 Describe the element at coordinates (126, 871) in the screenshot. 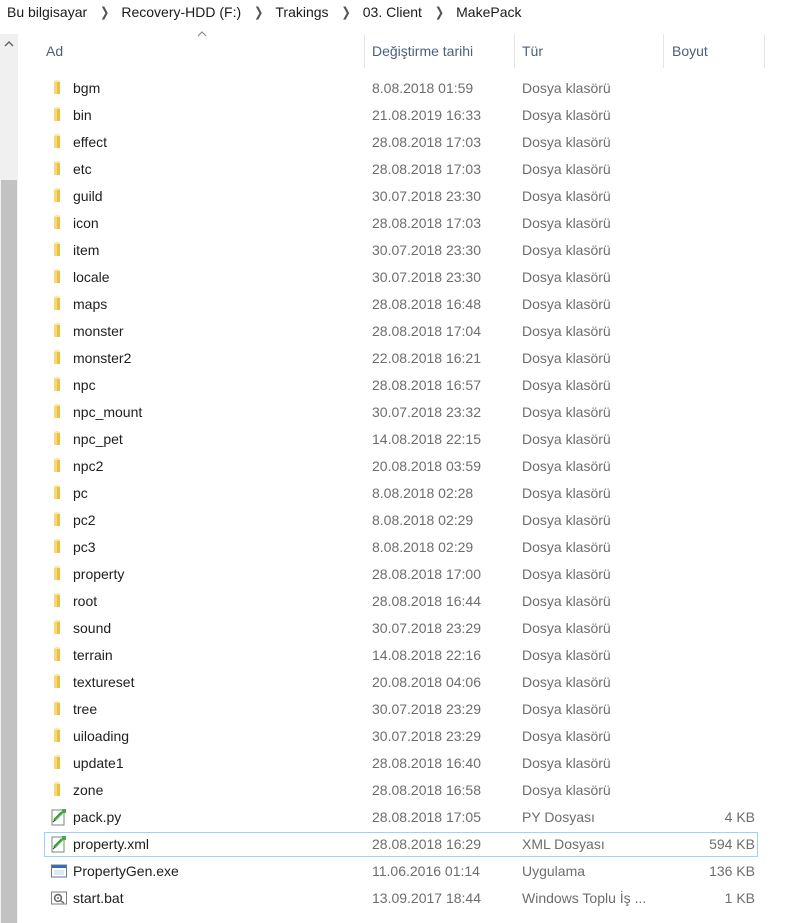

I see `file-name: PropertyGen.exe` at that location.